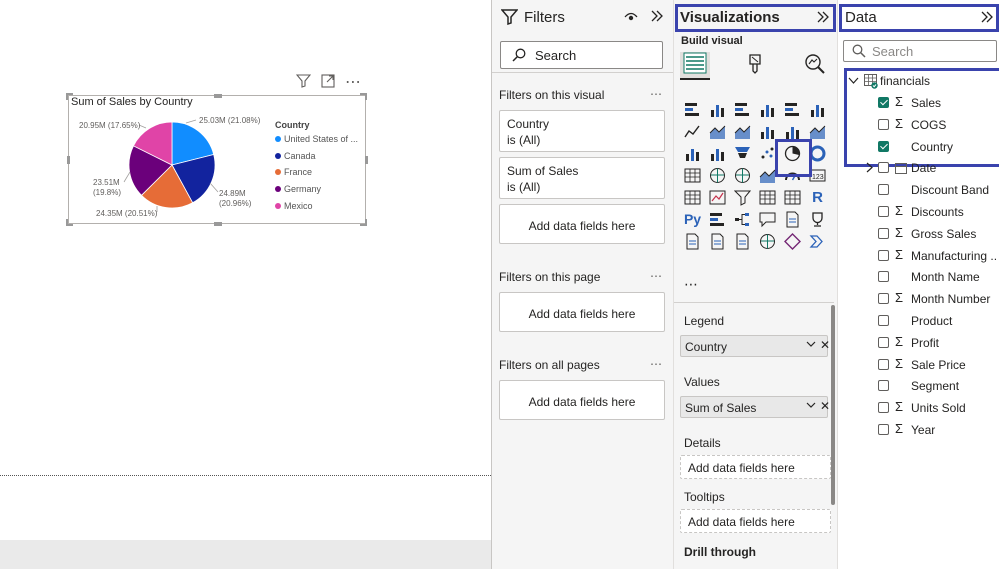 The width and height of the screenshot is (999, 569). Describe the element at coordinates (918, 168) in the screenshot. I see `field-date: Date` at that location.